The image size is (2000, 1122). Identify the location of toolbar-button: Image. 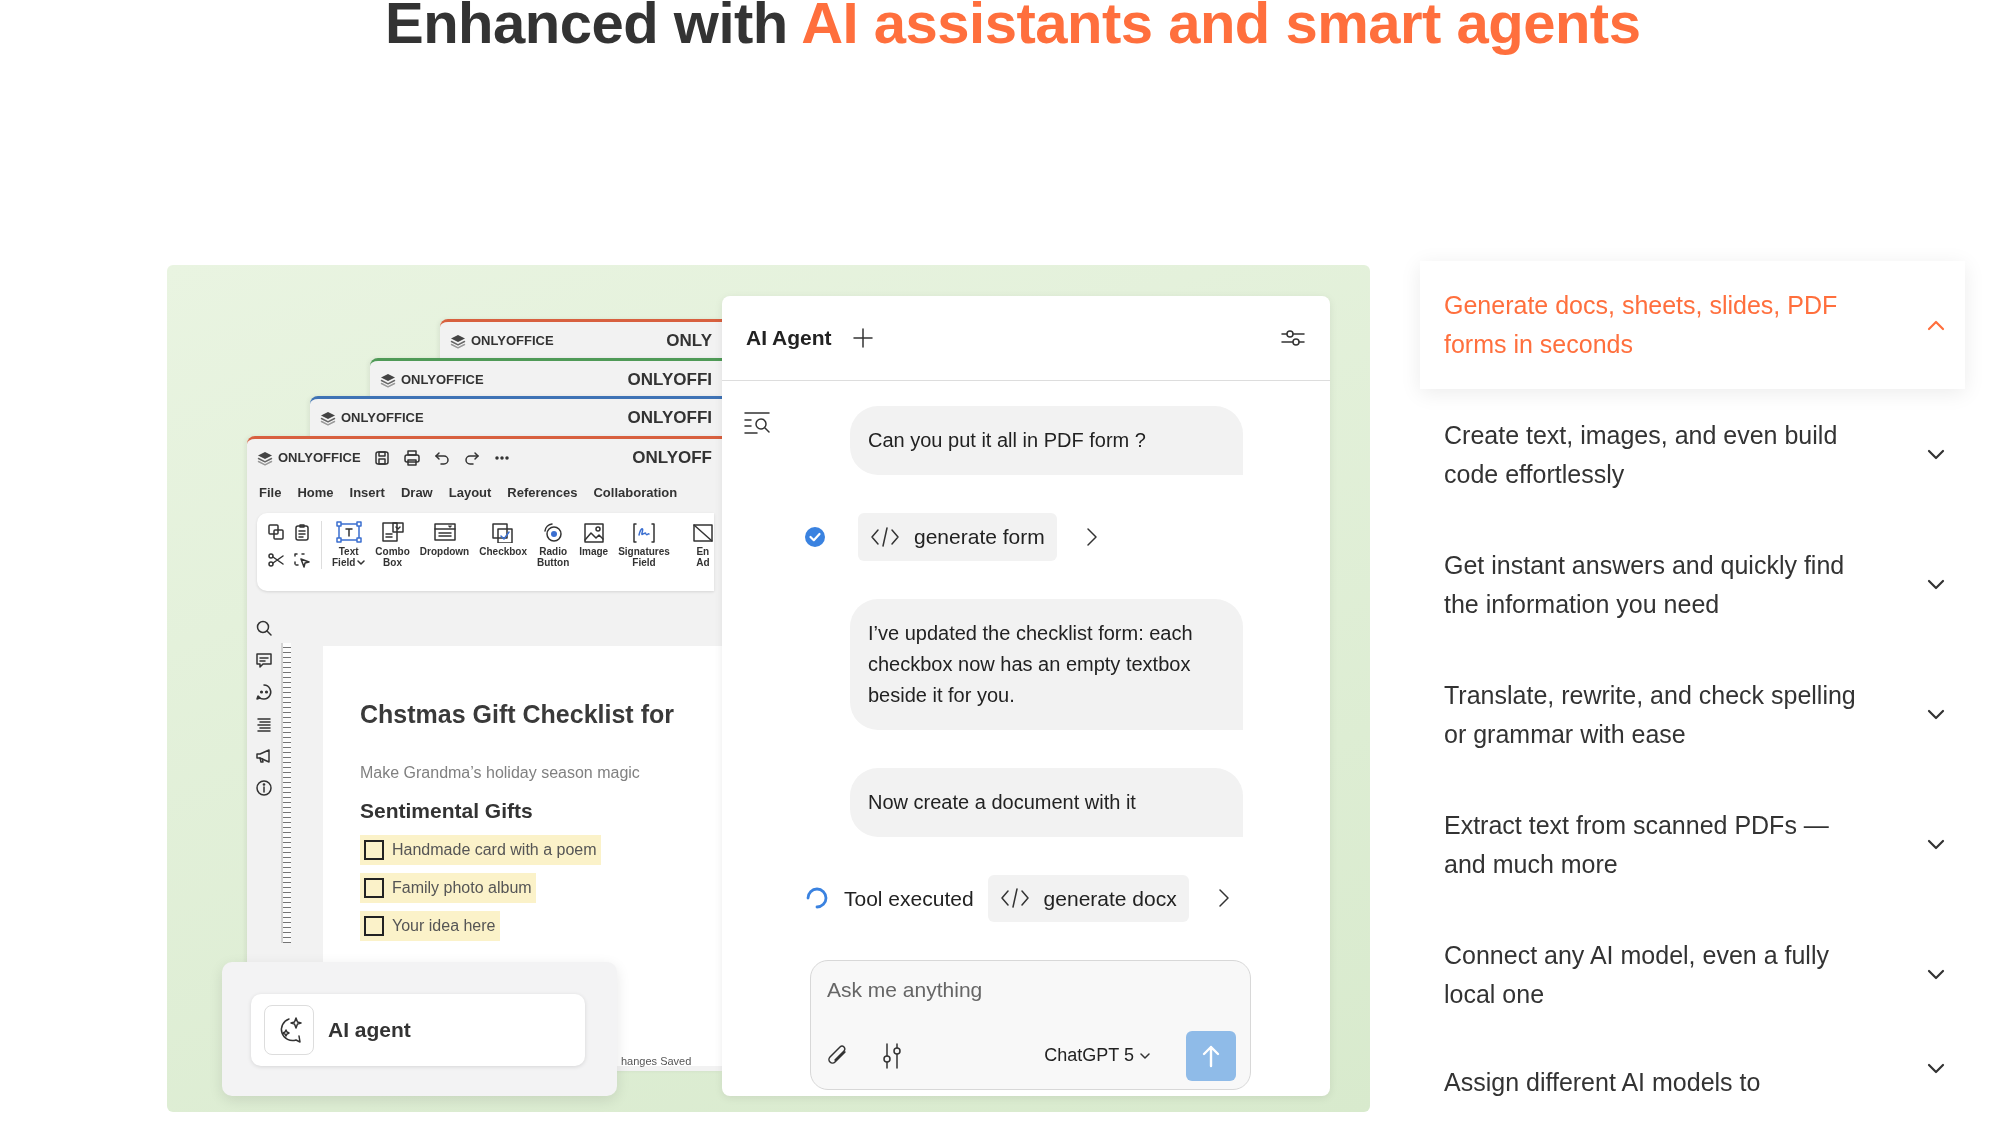
(594, 538).